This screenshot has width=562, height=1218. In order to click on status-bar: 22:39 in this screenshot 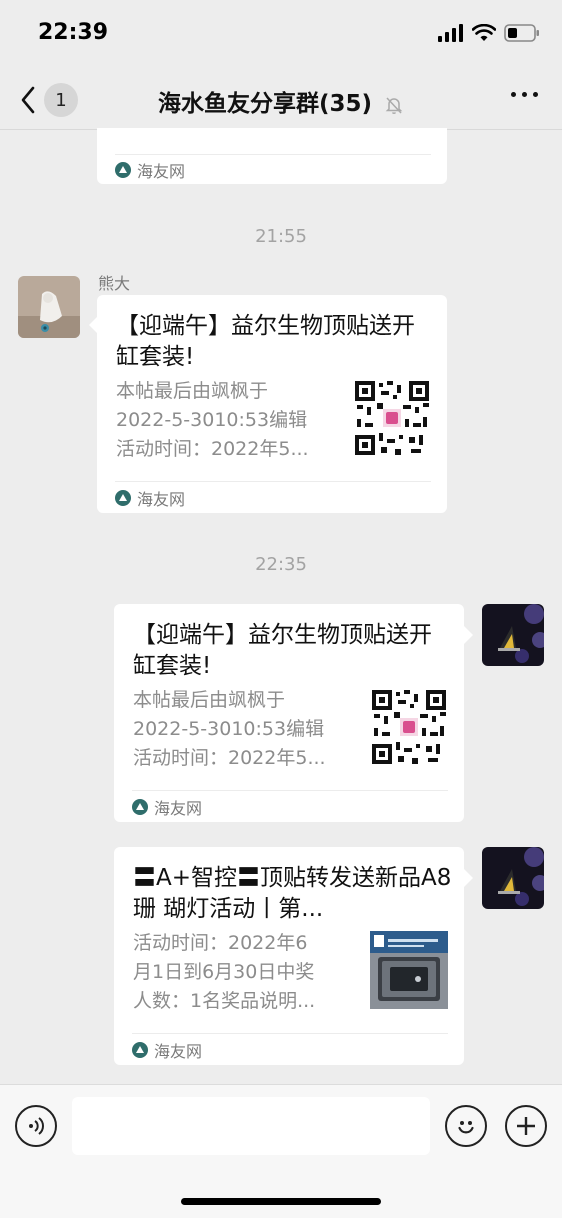, I will do `click(281, 35)`.